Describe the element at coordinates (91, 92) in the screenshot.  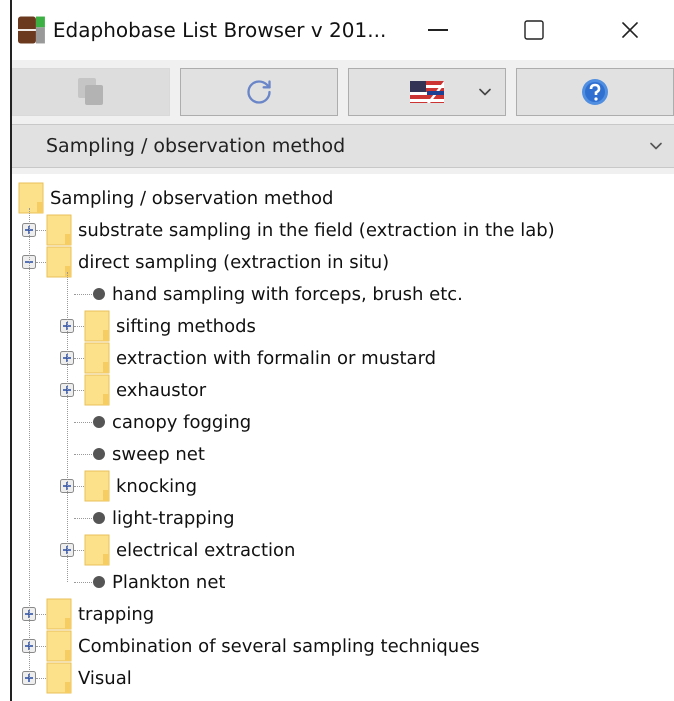
I see `copy-icon` at that location.